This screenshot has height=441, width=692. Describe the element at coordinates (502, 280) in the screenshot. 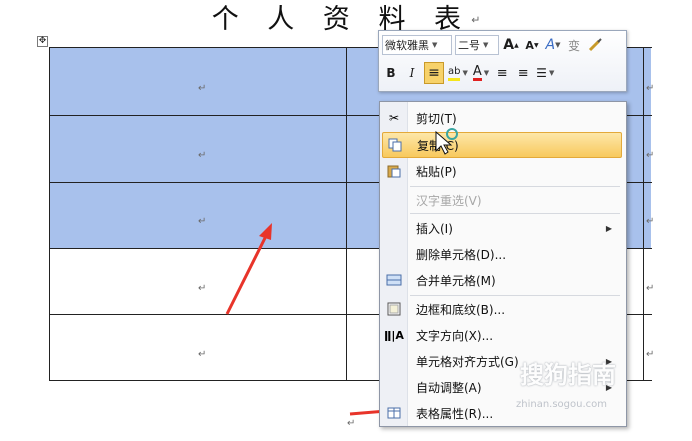

I see `menu-item-merge-cells: 合并单元格(M)` at that location.